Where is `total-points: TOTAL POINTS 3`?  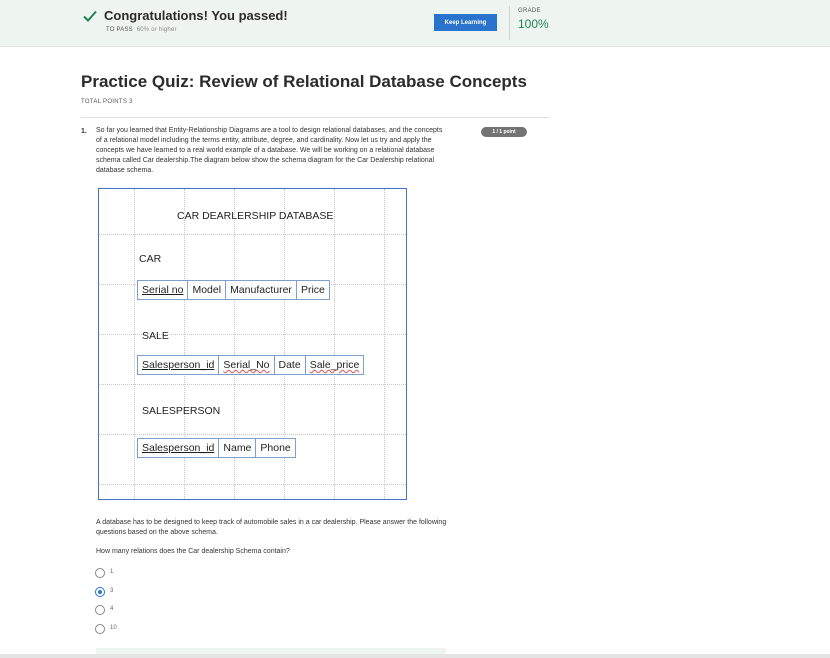 total-points: TOTAL POINTS 3 is located at coordinates (107, 102).